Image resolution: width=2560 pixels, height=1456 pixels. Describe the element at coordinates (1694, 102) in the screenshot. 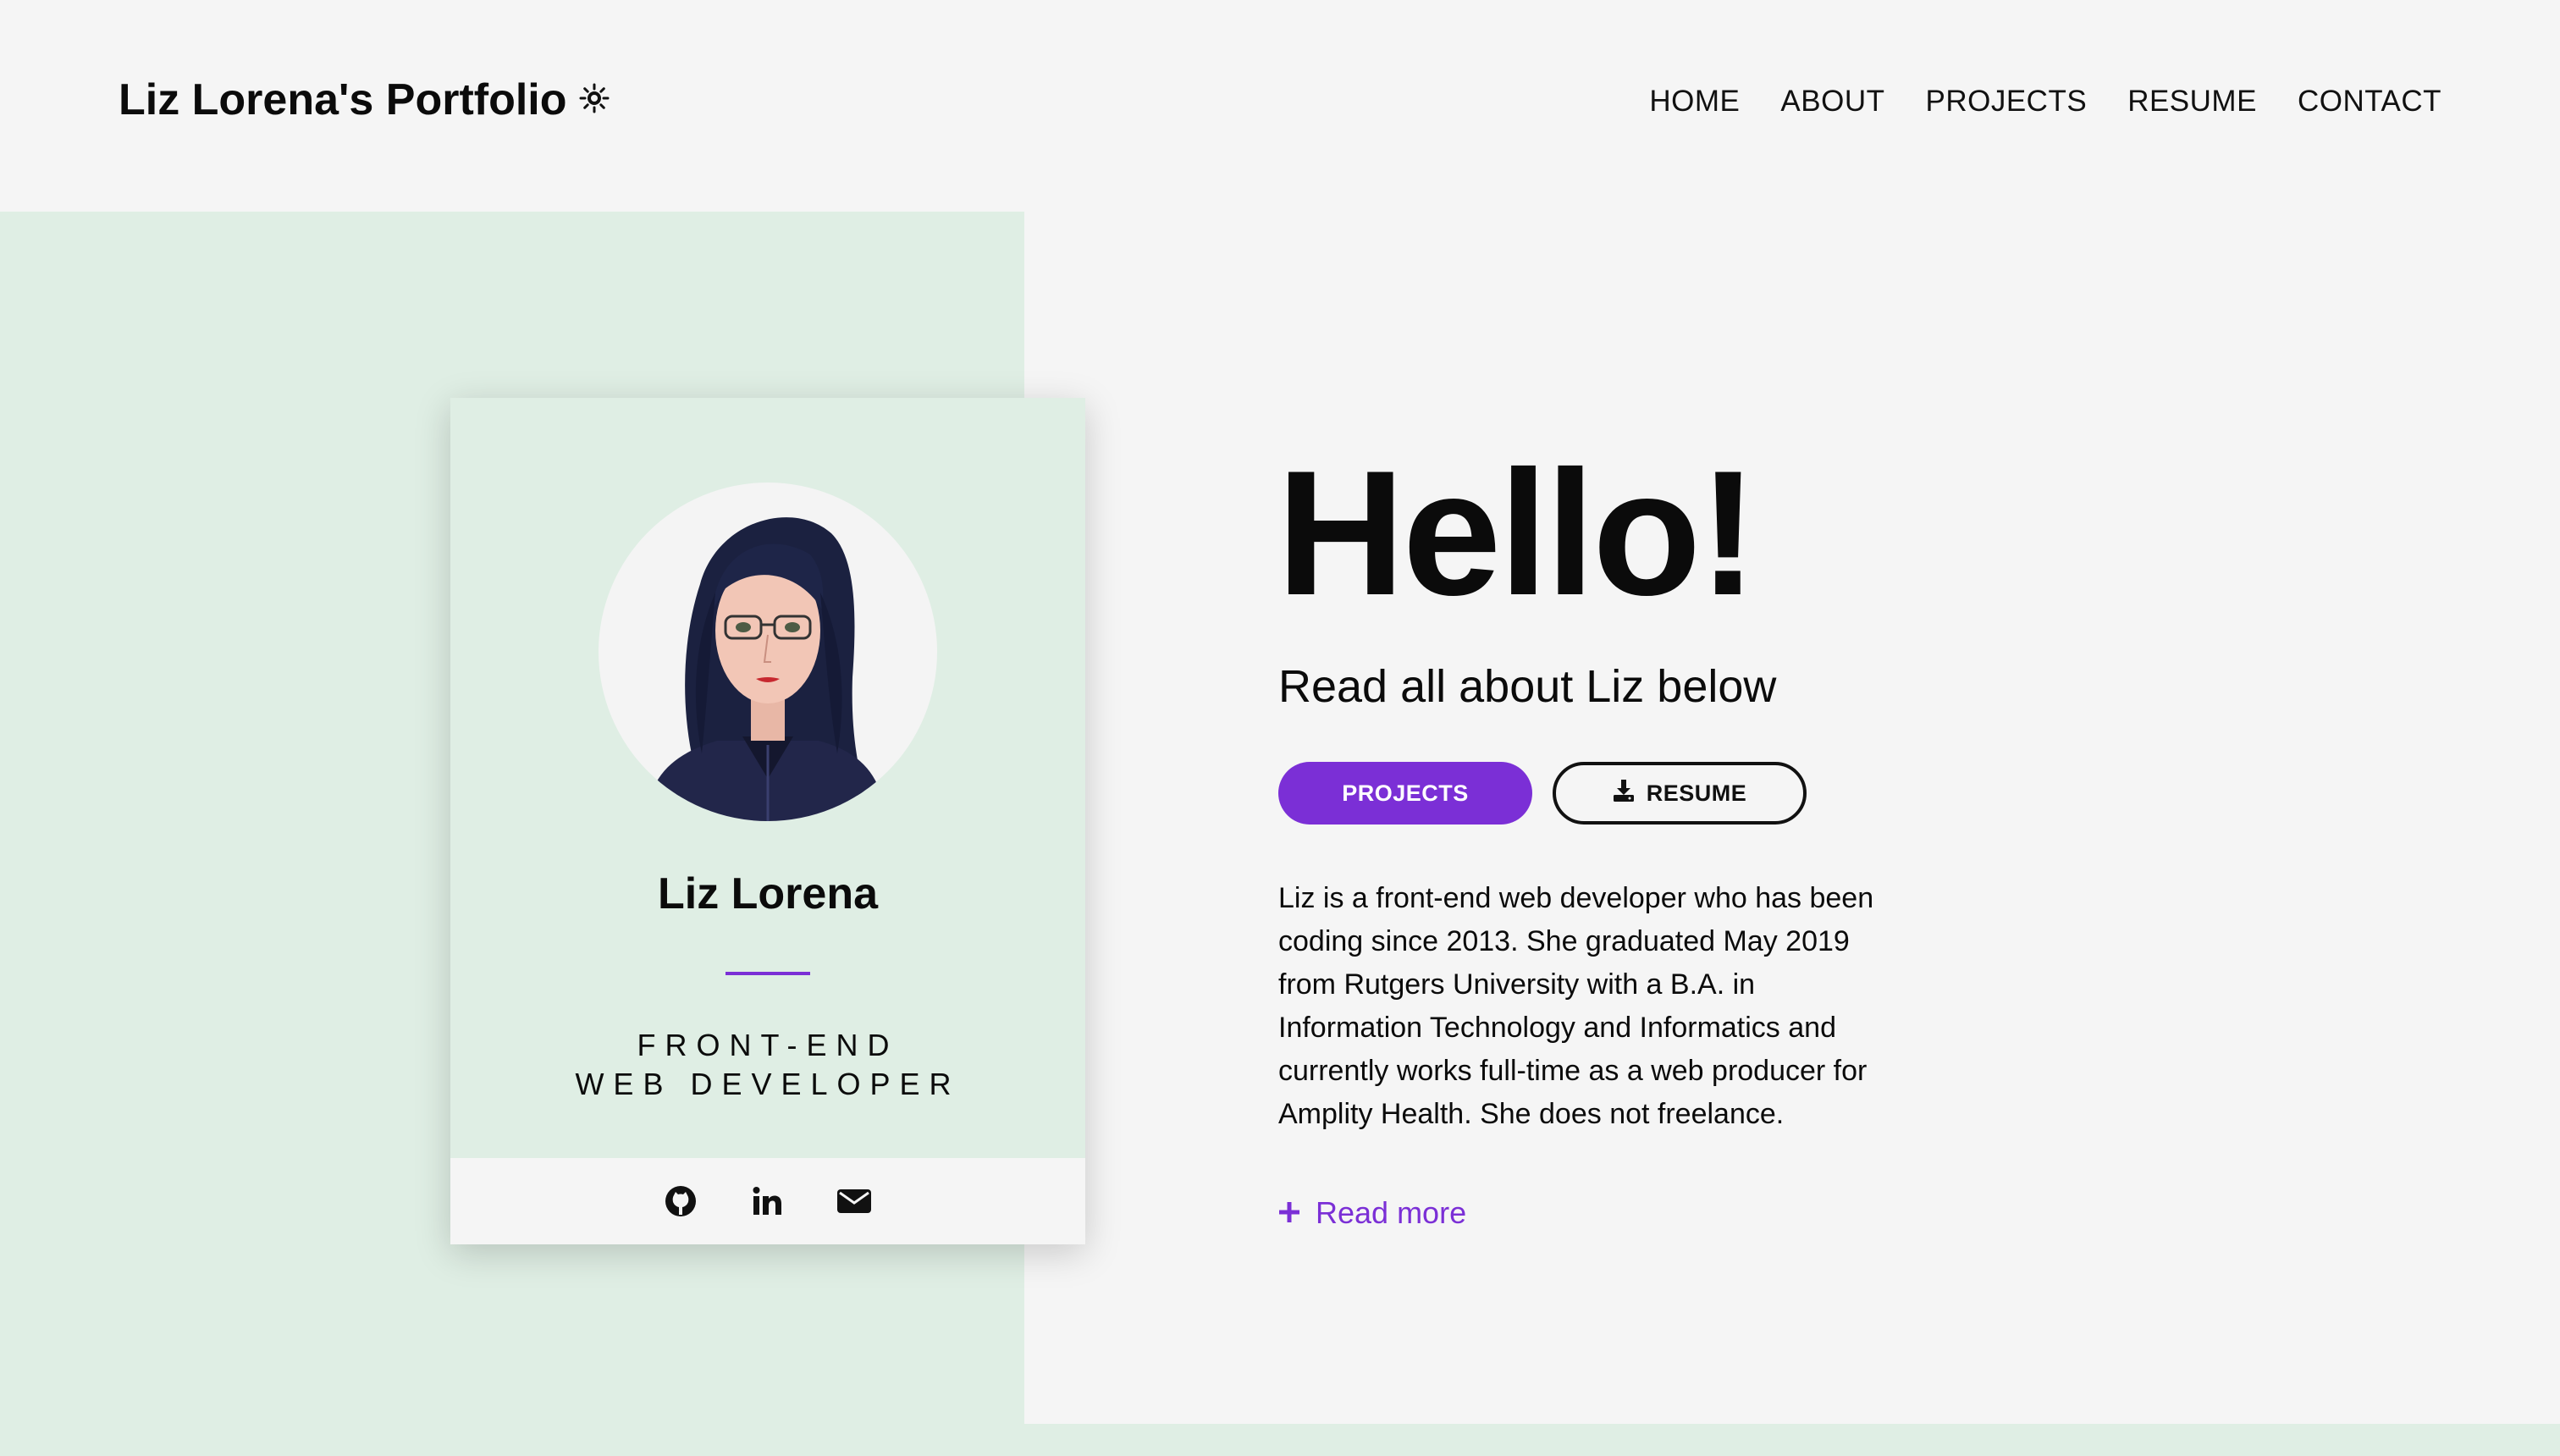

I see `nav-home: HOME` at that location.